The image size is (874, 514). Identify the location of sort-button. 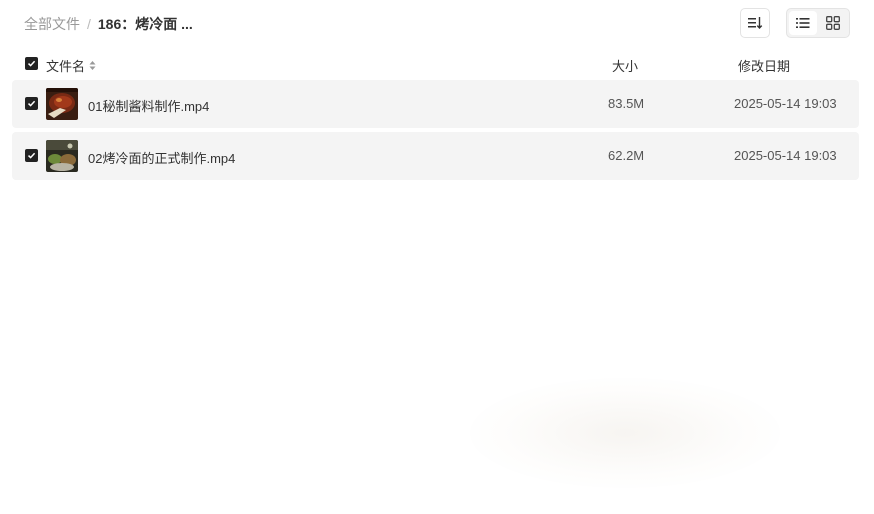
(755, 23).